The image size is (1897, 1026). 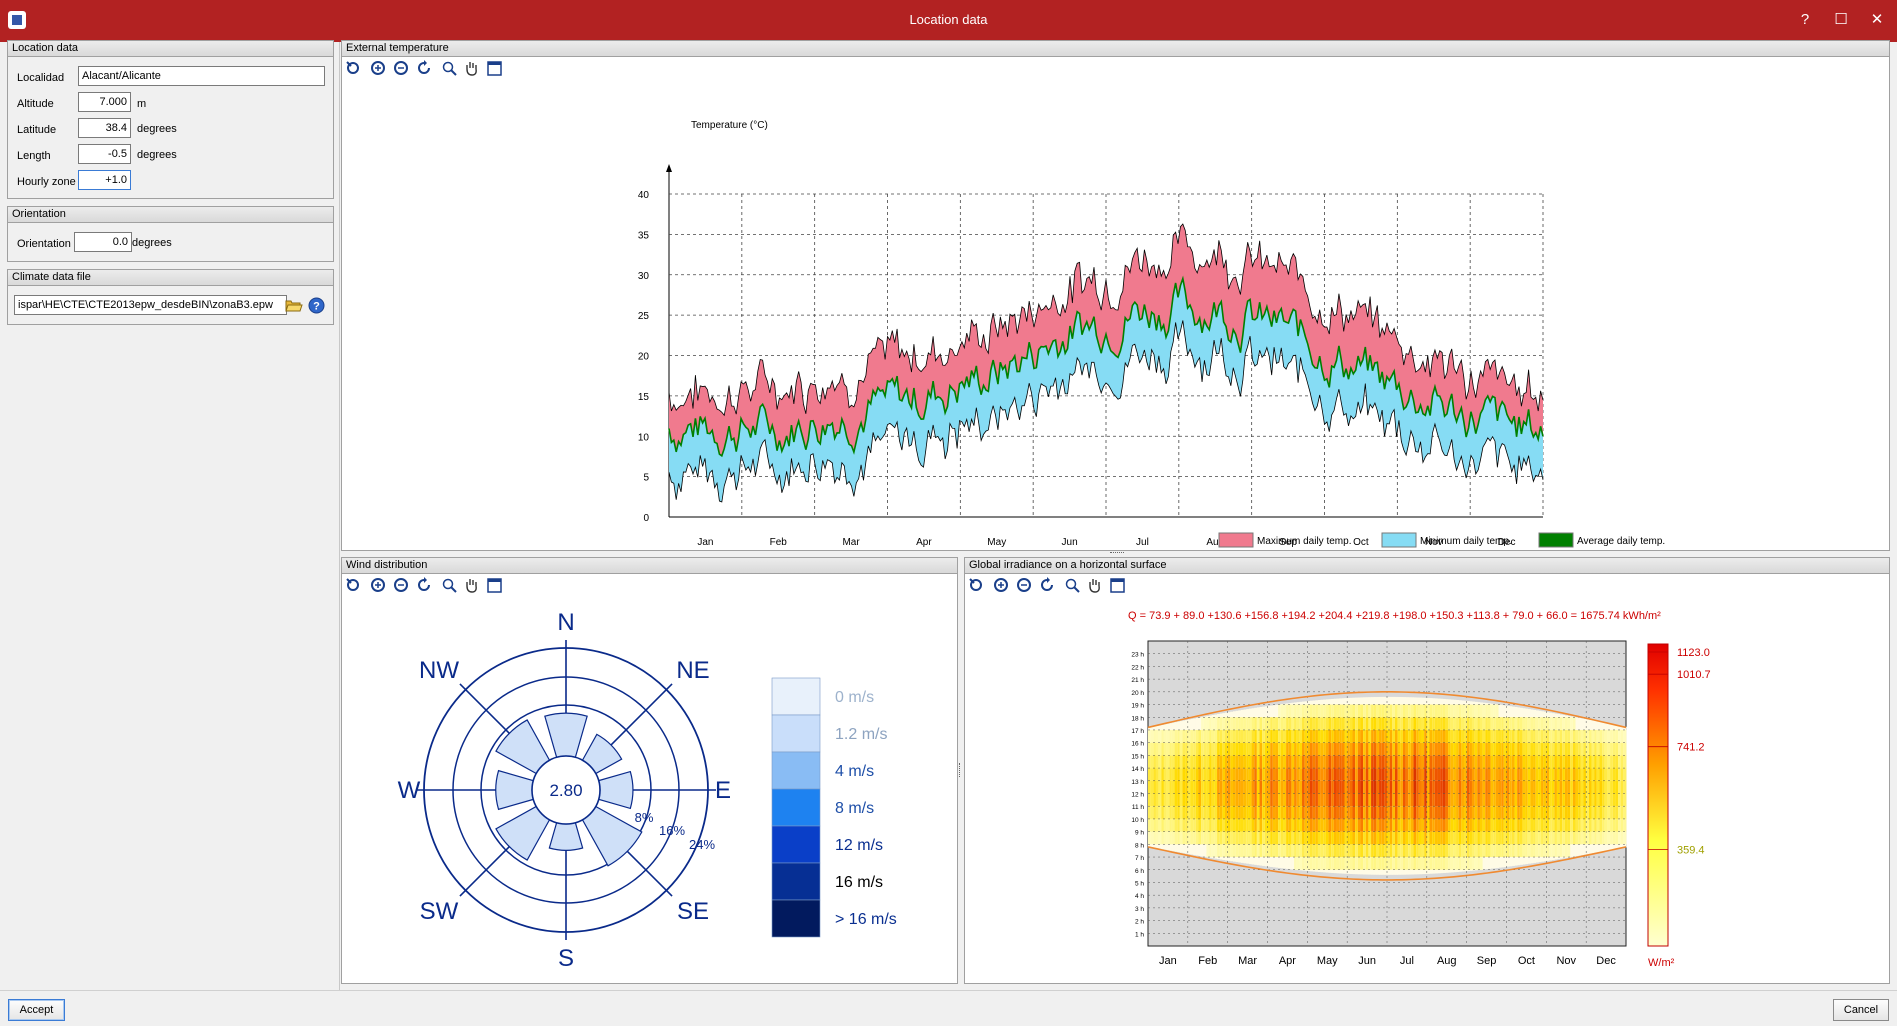 What do you see at coordinates (104, 154) in the screenshot?
I see `length-input: -0.5` at bounding box center [104, 154].